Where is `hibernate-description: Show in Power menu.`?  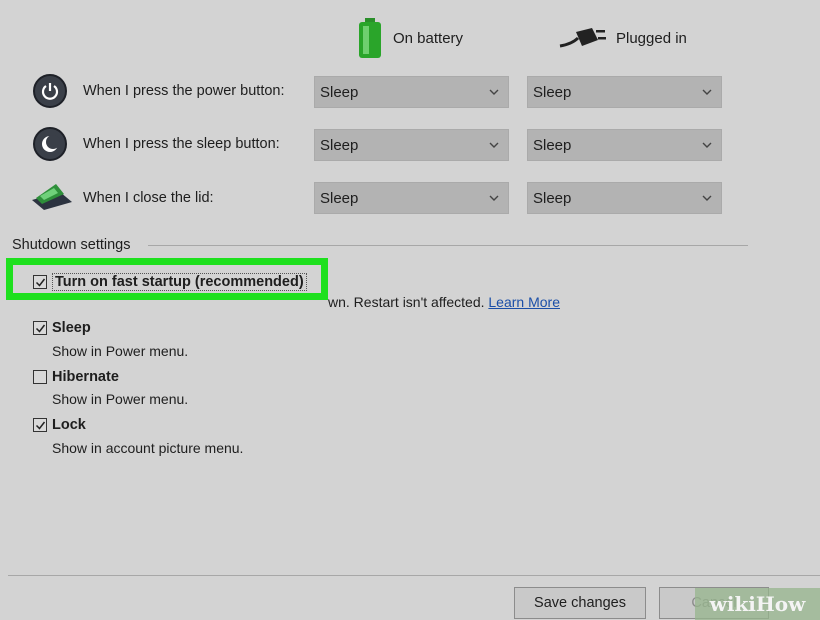 hibernate-description: Show in Power menu. is located at coordinates (120, 399).